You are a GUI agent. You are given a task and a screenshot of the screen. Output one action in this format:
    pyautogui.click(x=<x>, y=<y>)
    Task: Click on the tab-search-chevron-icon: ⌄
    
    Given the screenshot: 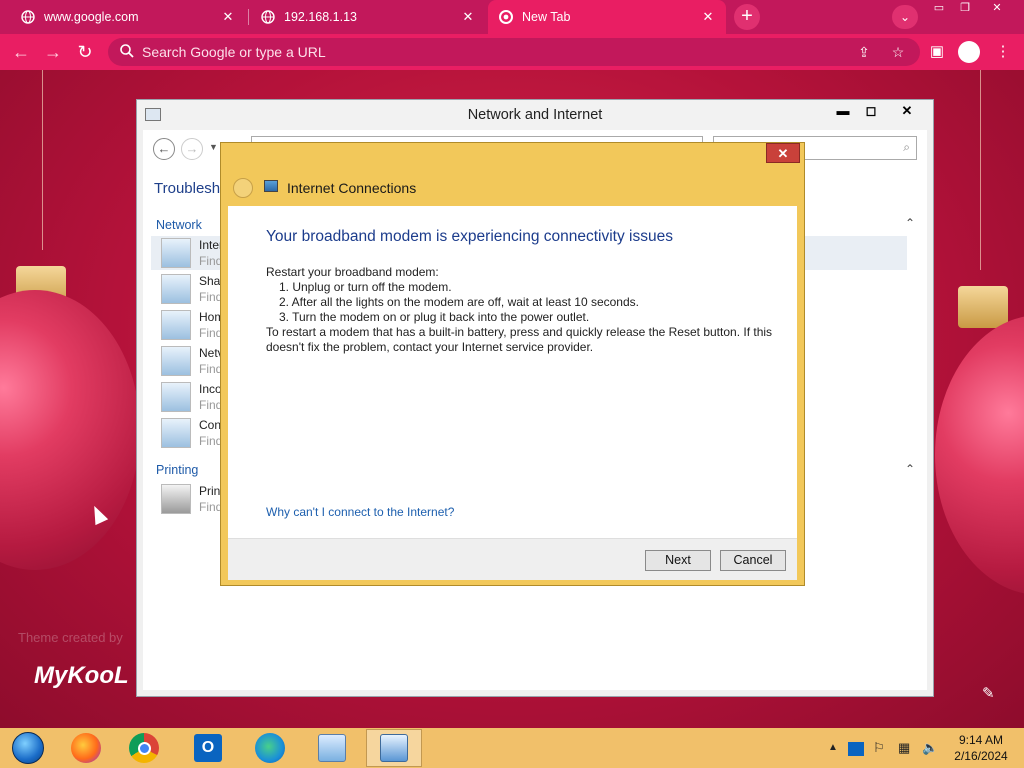 What is the action you would take?
    pyautogui.click(x=905, y=17)
    